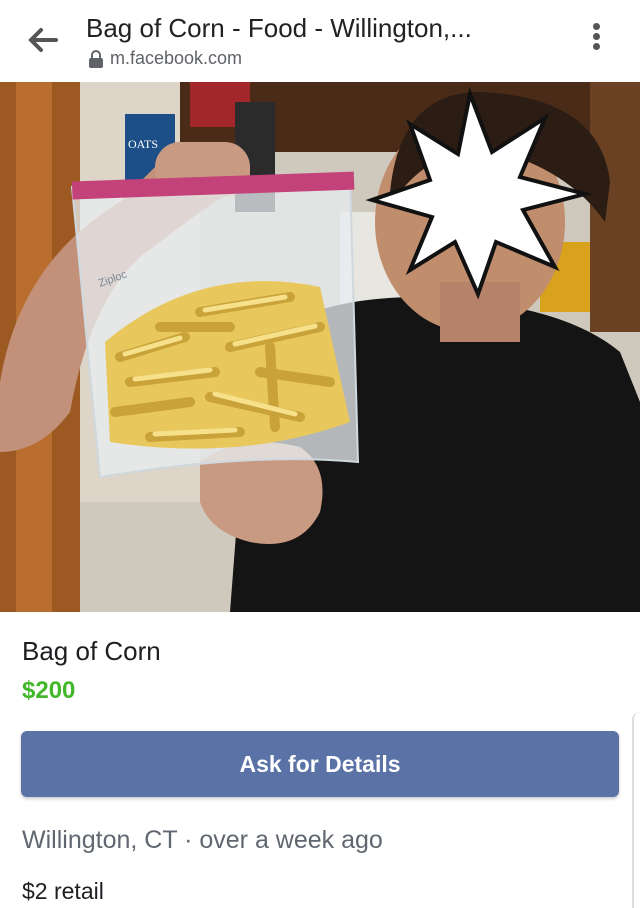  What do you see at coordinates (596, 26) in the screenshot?
I see `more-vertical-icon` at bounding box center [596, 26].